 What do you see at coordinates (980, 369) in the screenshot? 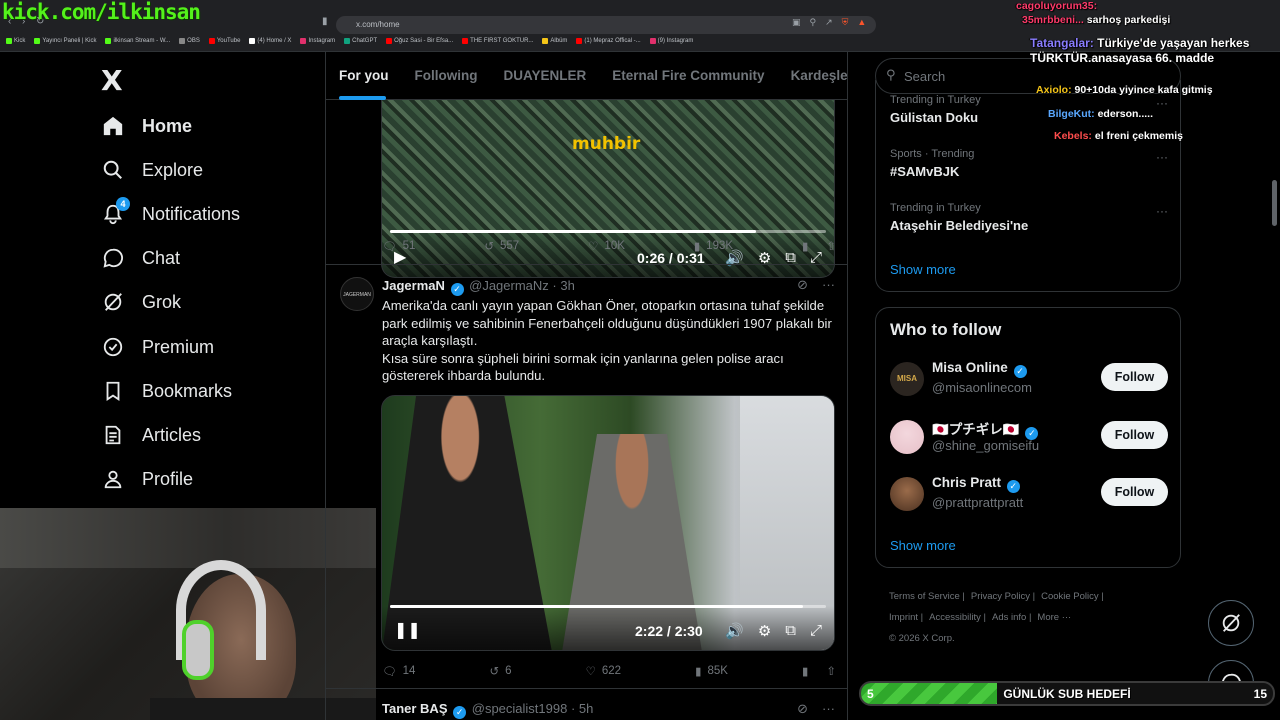
I see `account-name: Misa Online ✓` at bounding box center [980, 369].